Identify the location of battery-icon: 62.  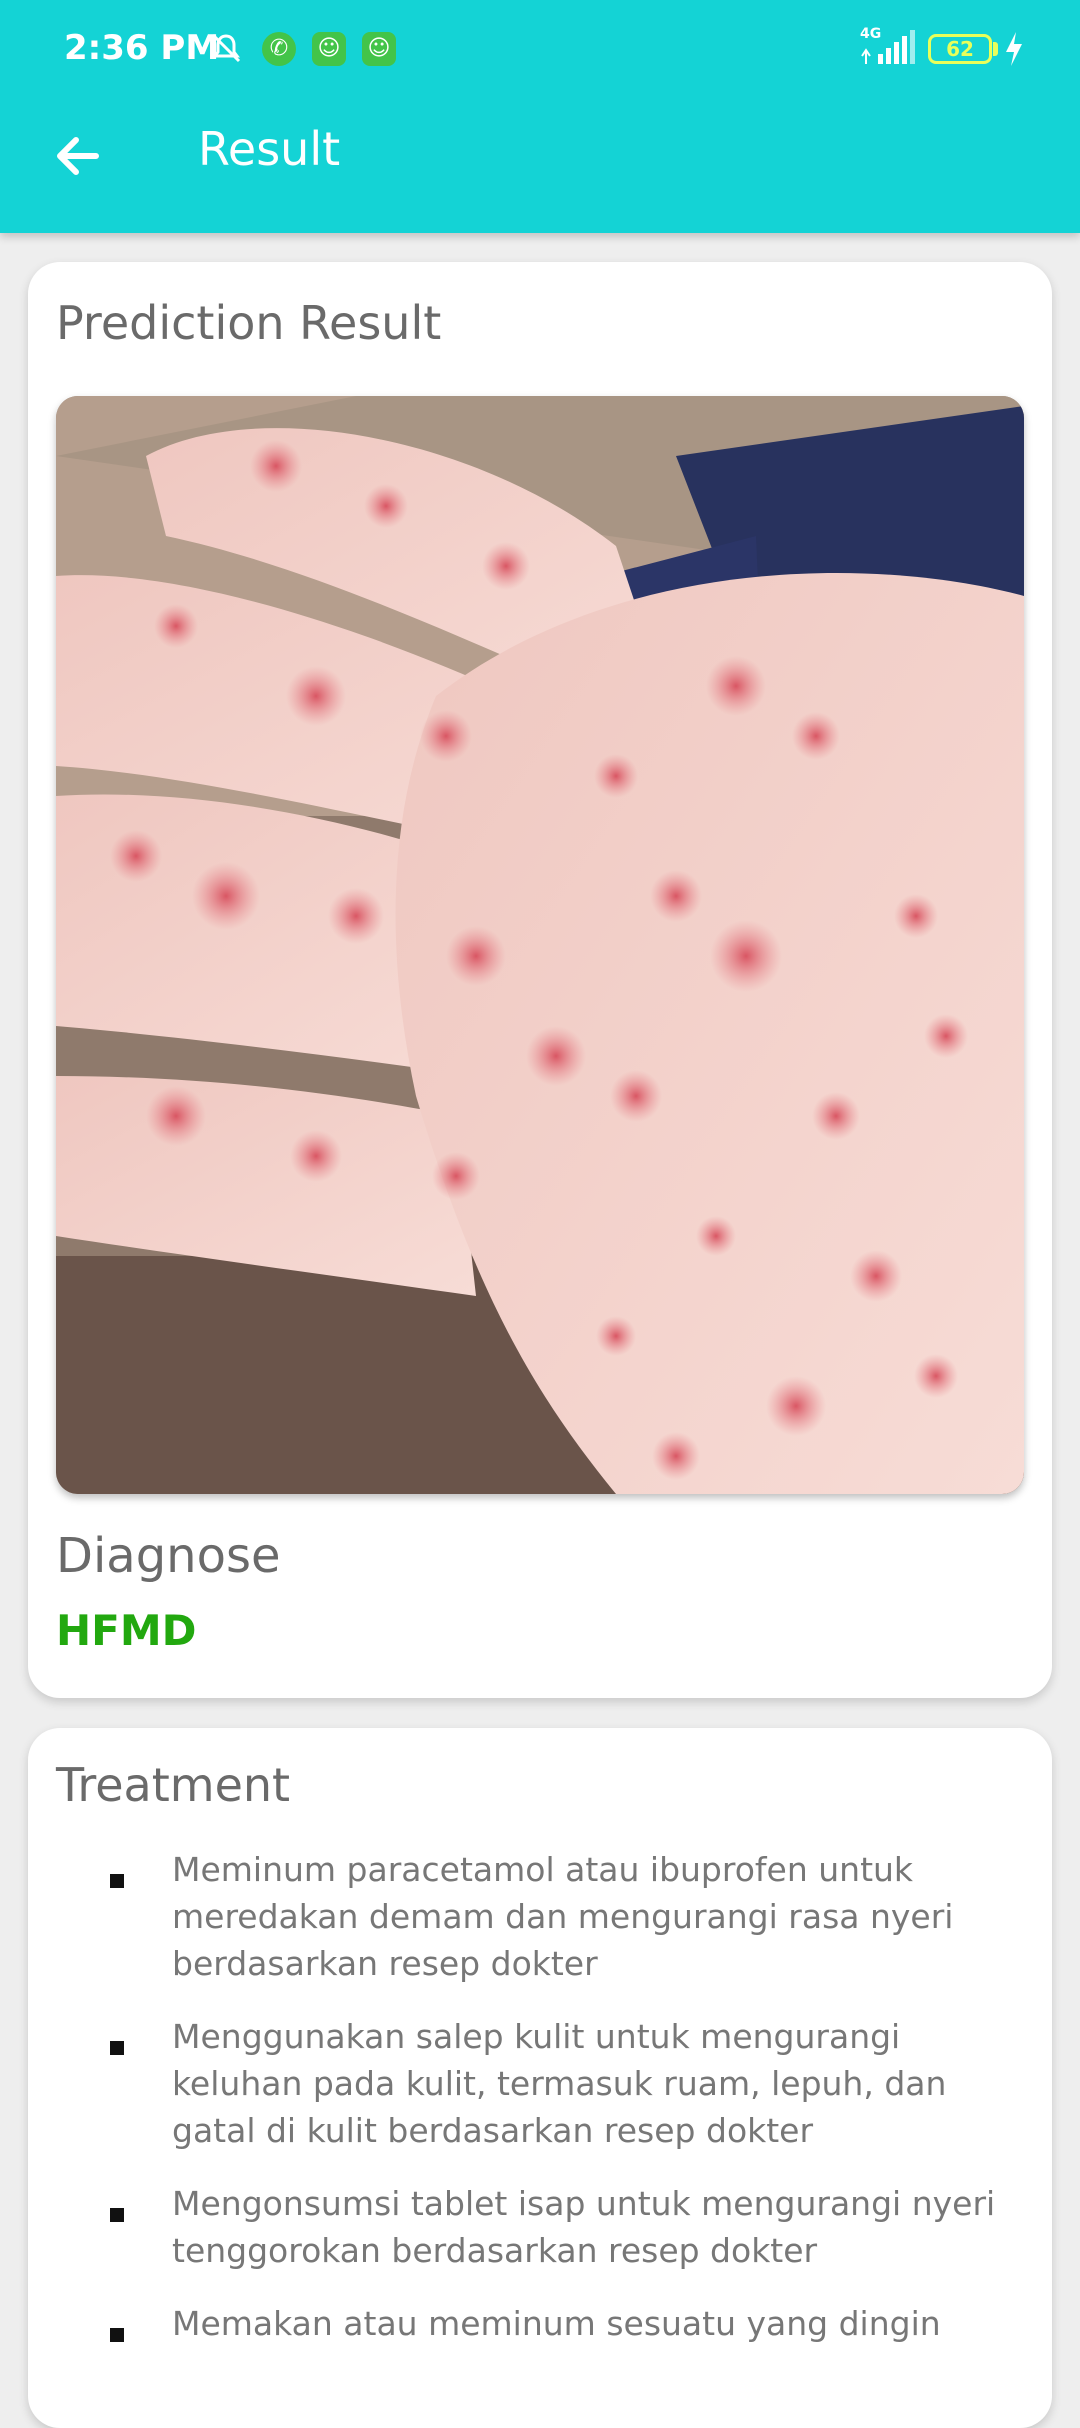
(960, 49).